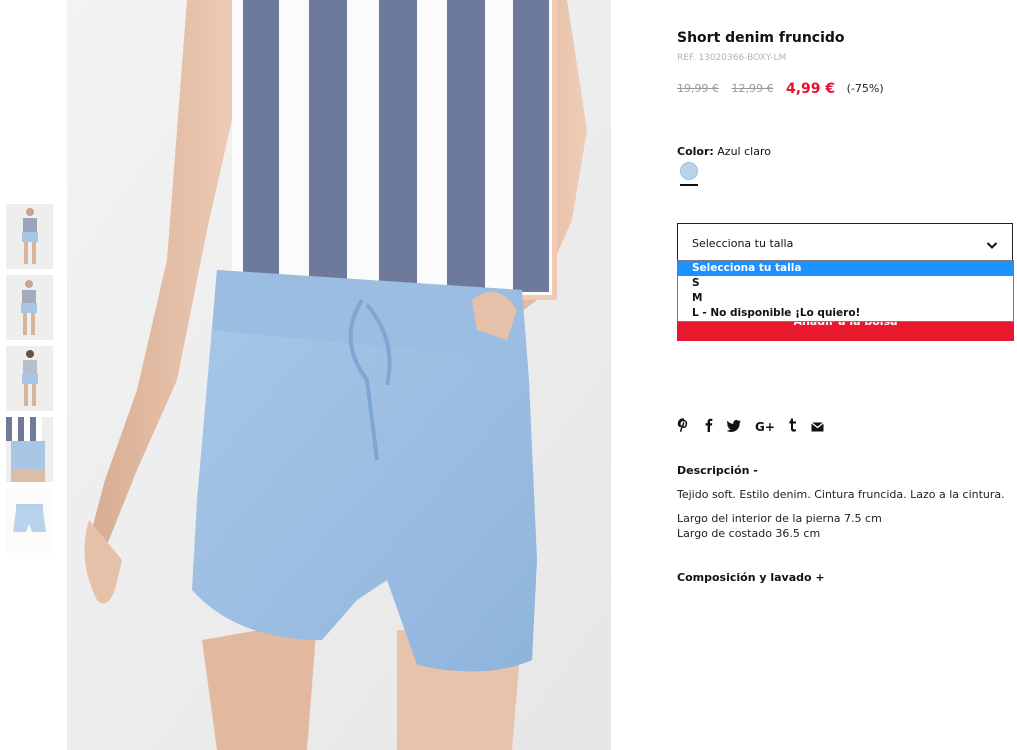 Image resolution: width=1017 pixels, height=750 pixels. I want to click on social-share-bar: G+, so click(755, 425).